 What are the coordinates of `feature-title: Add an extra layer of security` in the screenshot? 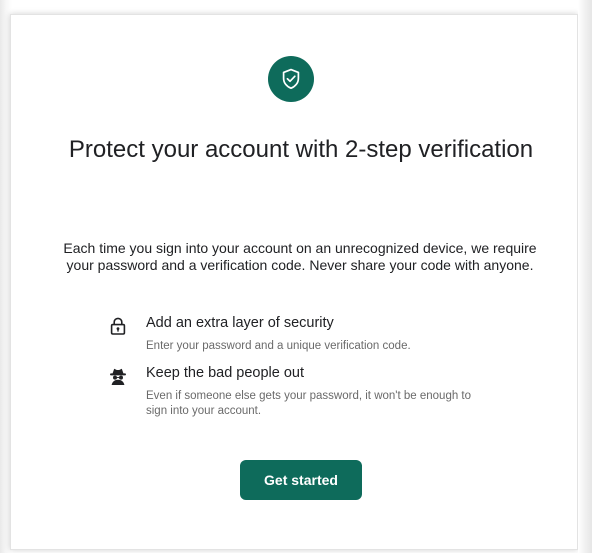 It's located at (240, 323).